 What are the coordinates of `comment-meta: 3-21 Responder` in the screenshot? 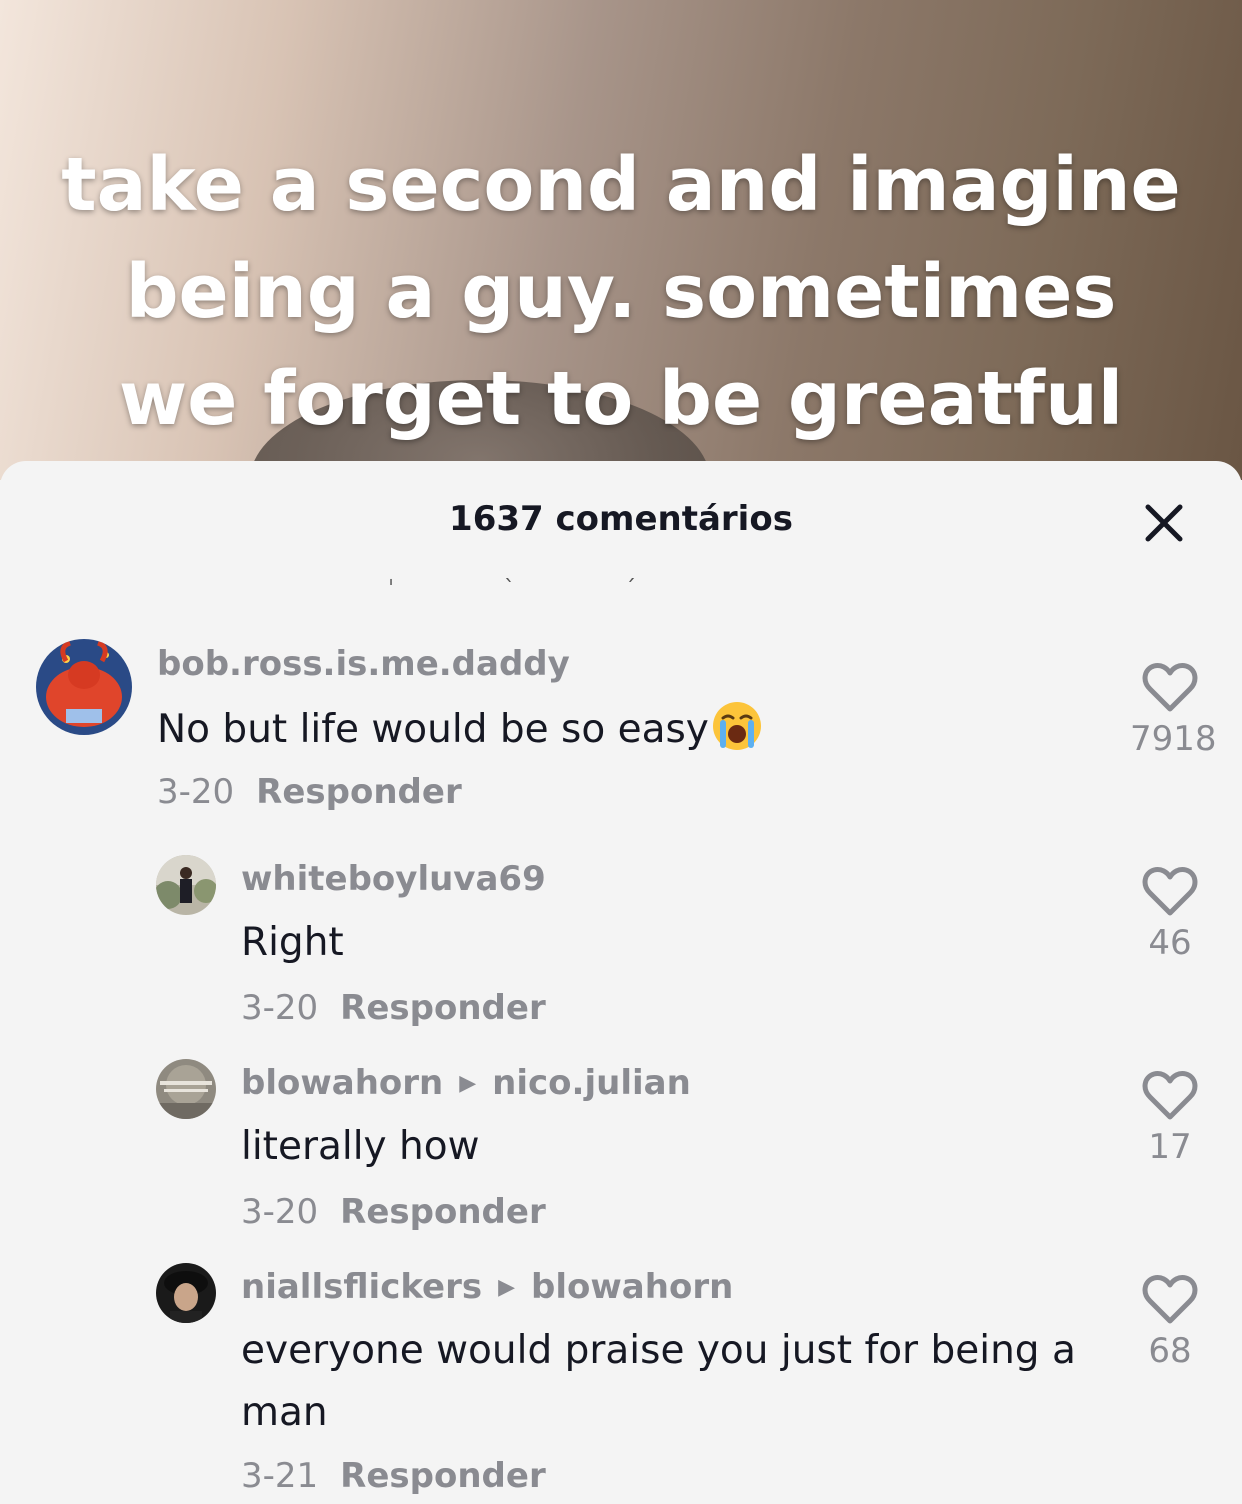 It's located at (393, 1476).